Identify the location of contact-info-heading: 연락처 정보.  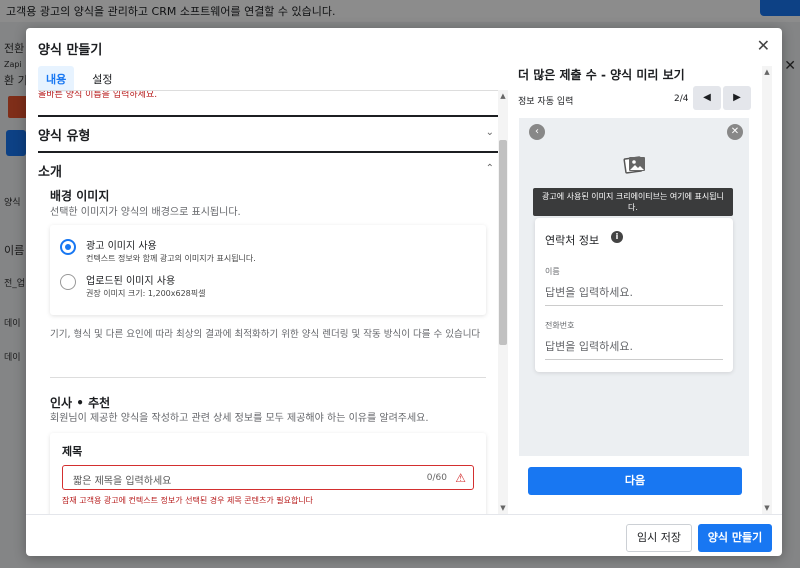
(572, 240).